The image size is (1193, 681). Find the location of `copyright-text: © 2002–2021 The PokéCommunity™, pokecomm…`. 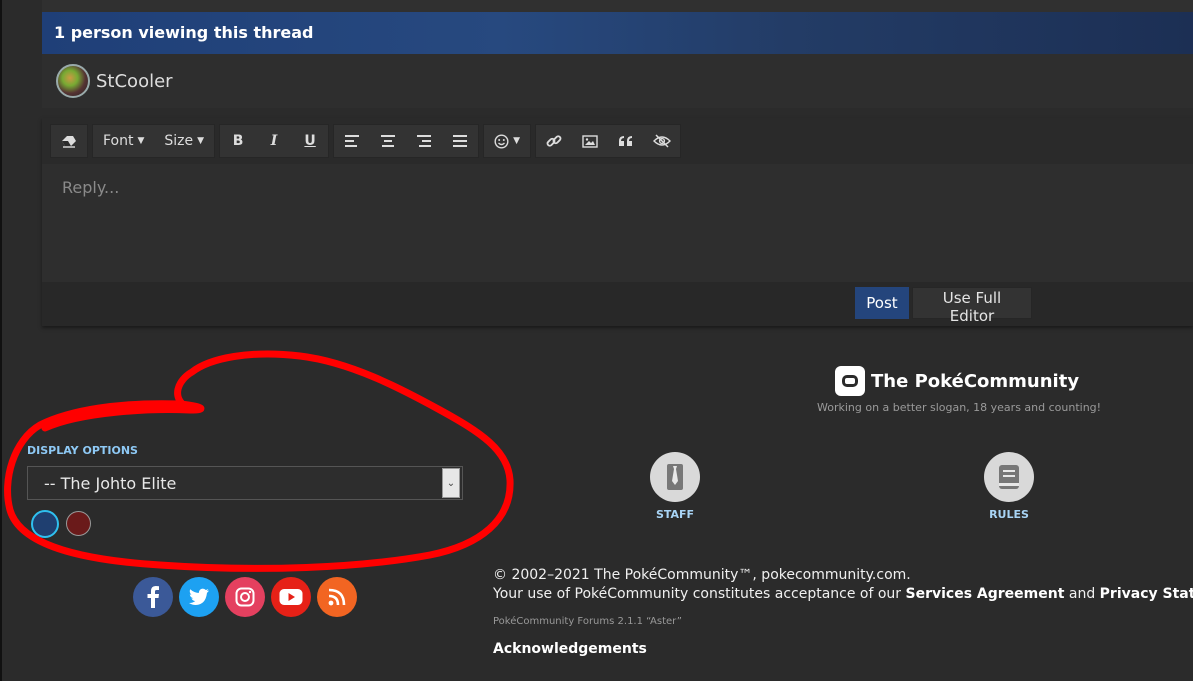

copyright-text: © 2002–2021 The PokéCommunity™, pokecomm… is located at coordinates (702, 575).